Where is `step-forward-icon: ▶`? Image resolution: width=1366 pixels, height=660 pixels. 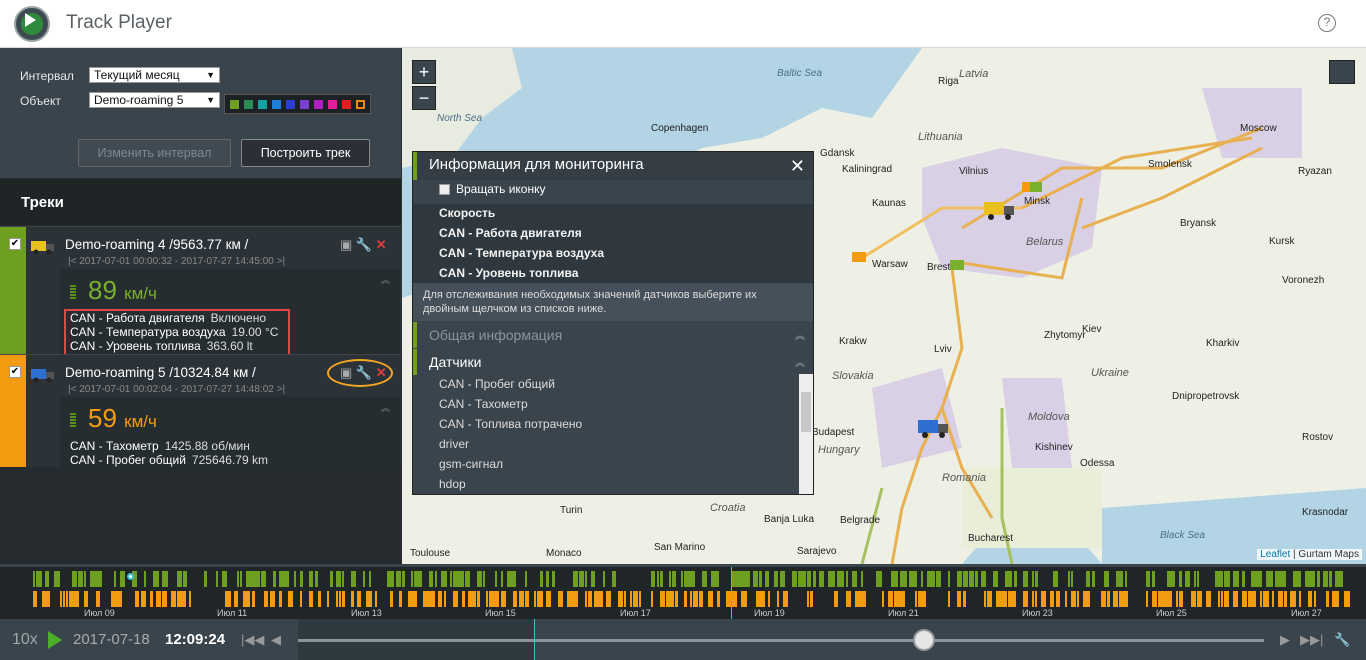
step-forward-icon: ▶ is located at coordinates (1285, 640).